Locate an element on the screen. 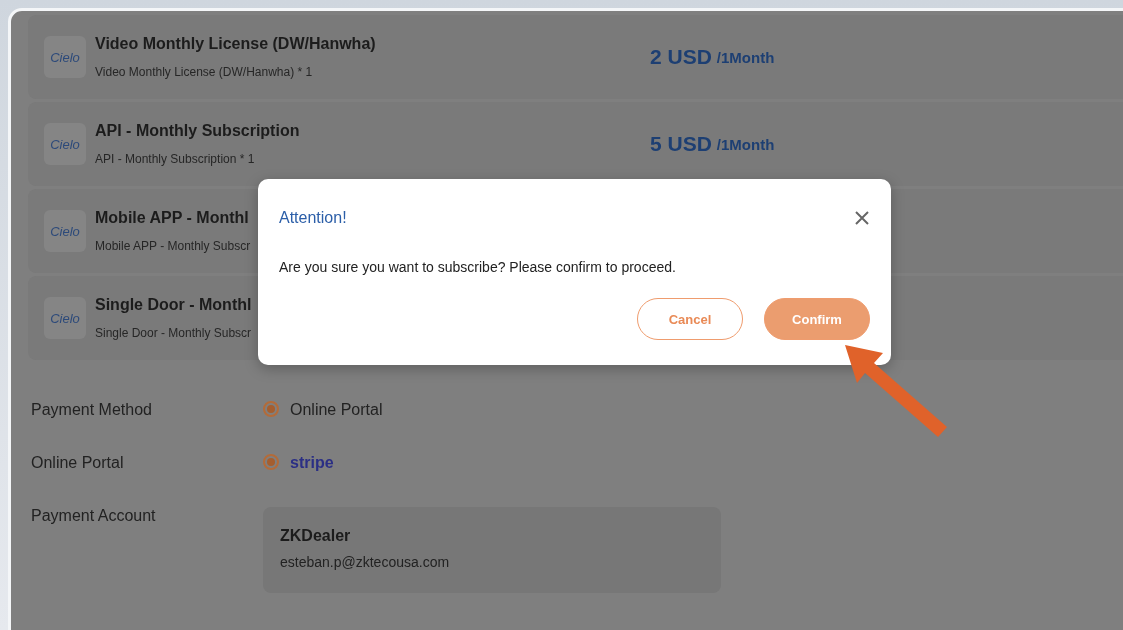  price: 2 USD is located at coordinates (681, 57).